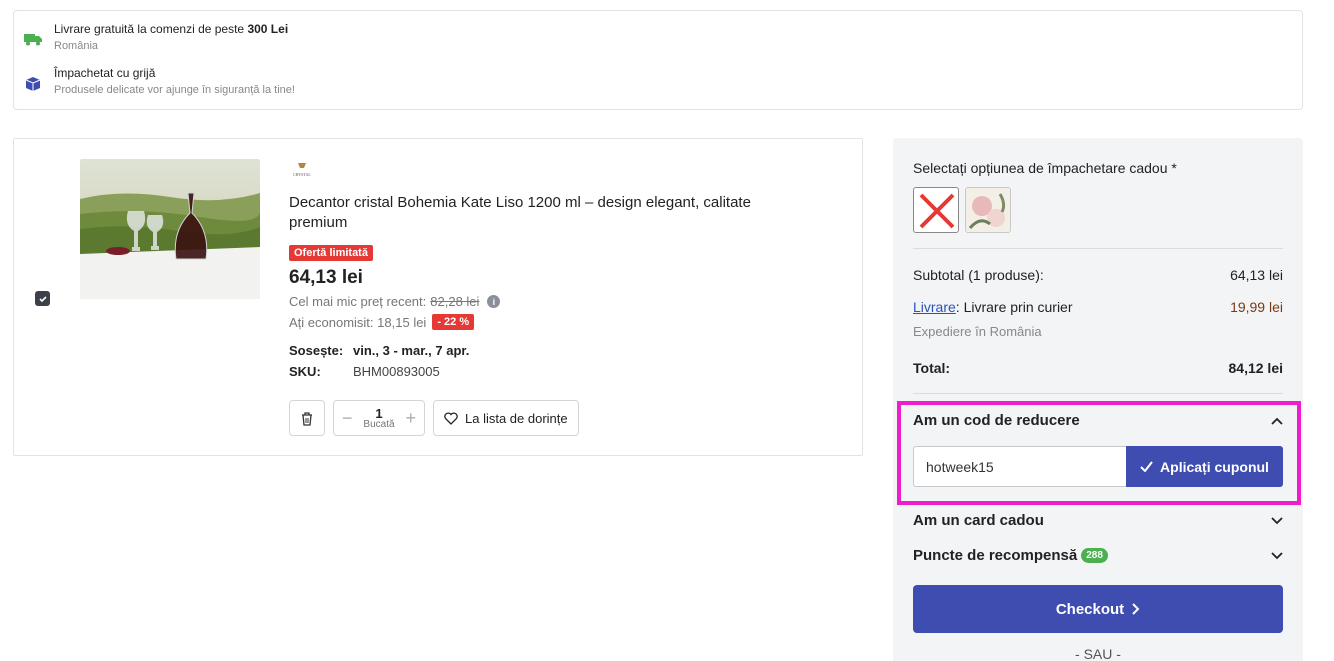  I want to click on limited-offer-badge: Ofertă limitată, so click(331, 253).